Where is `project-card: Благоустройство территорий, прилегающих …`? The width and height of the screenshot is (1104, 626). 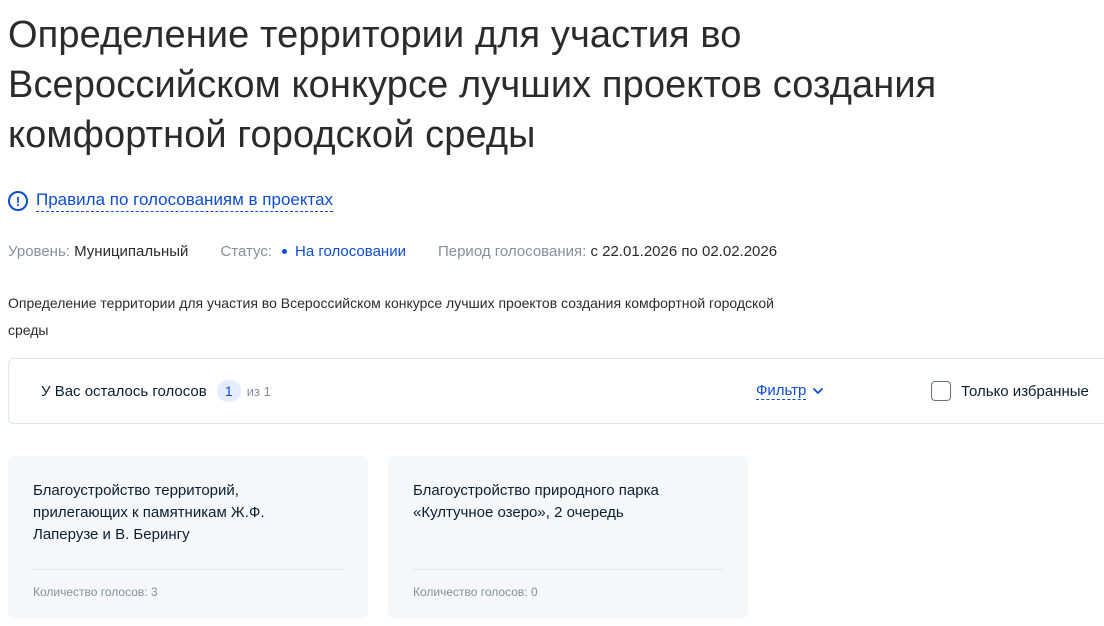
project-card: Благоустройство территорий, прилегающих … is located at coordinates (188, 537).